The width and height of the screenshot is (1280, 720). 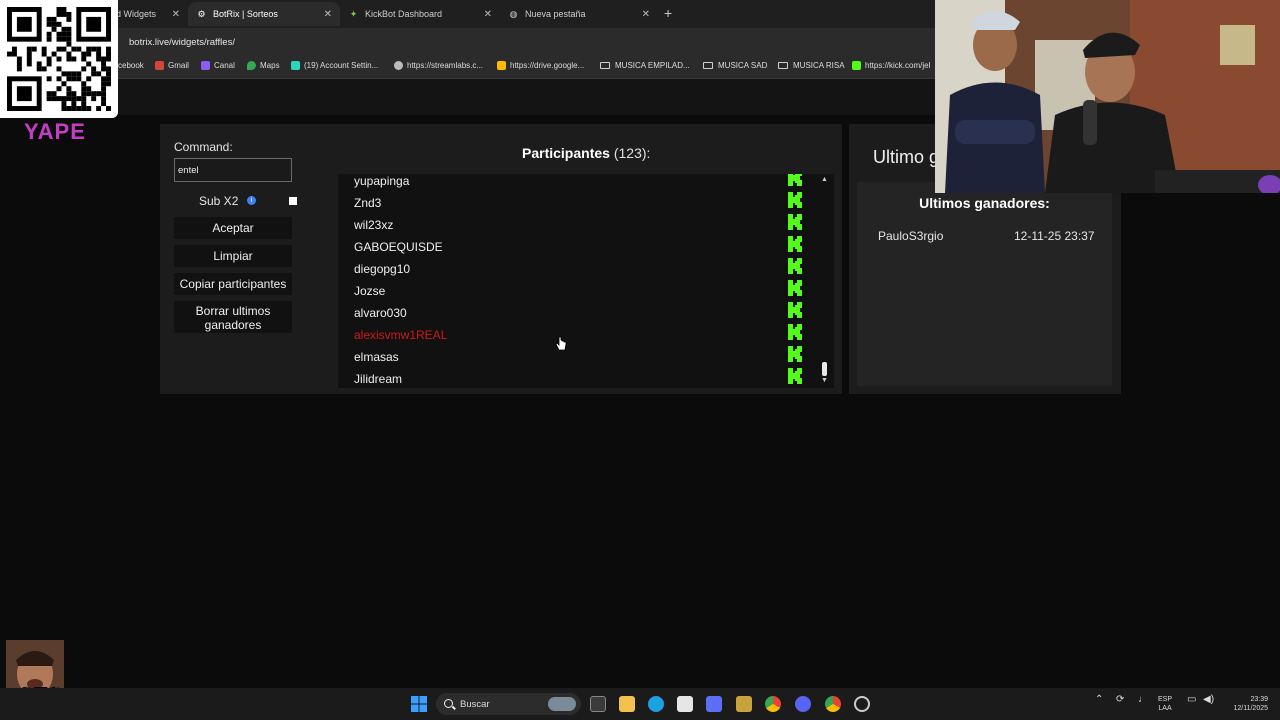 I want to click on edge-icon, so click(x=656, y=704).